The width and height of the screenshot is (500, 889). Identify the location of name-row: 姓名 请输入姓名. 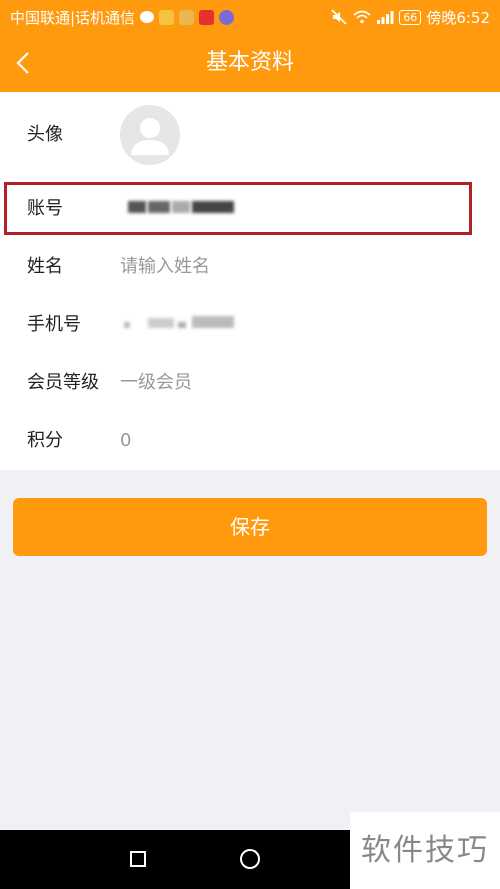
(250, 267).